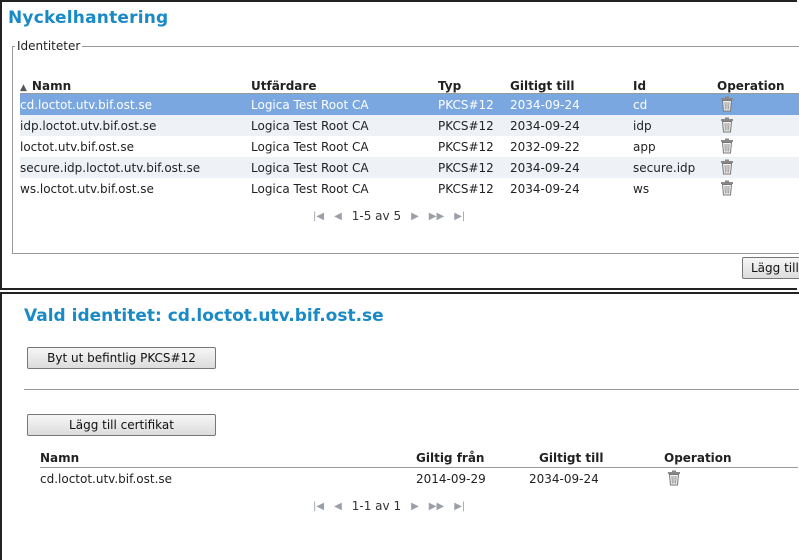 Image resolution: width=799 pixels, height=560 pixels. What do you see at coordinates (283, 86) in the screenshot?
I see `column-header-issuer: Utfärdare` at bounding box center [283, 86].